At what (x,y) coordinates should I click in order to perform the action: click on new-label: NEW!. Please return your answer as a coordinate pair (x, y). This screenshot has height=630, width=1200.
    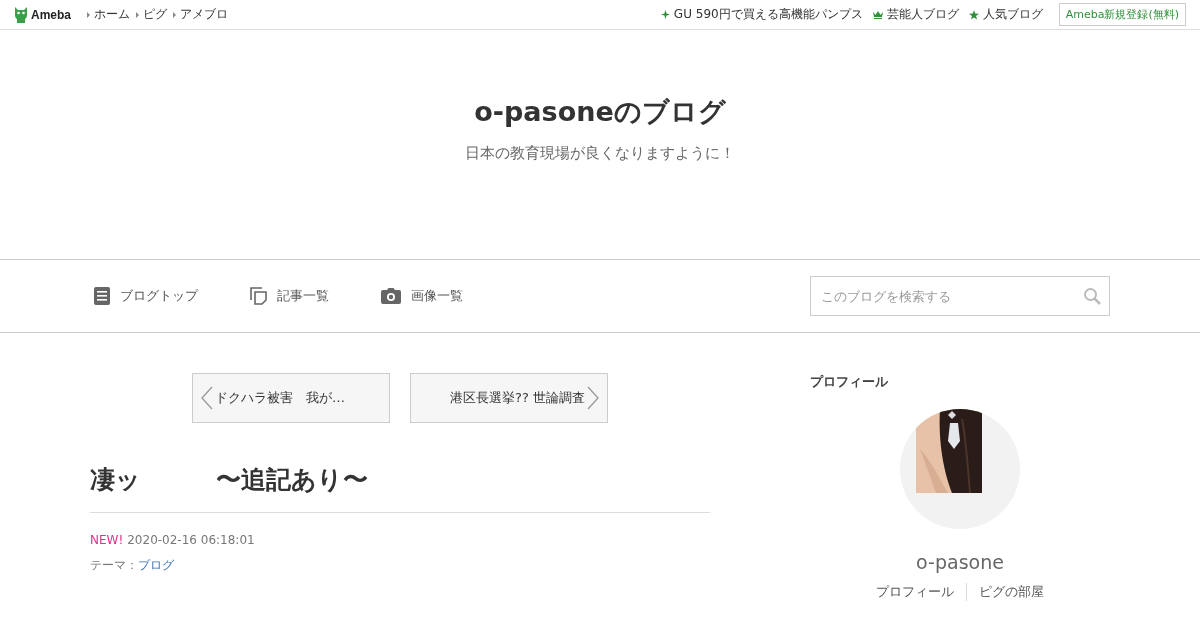
    Looking at the image, I should click on (107, 540).